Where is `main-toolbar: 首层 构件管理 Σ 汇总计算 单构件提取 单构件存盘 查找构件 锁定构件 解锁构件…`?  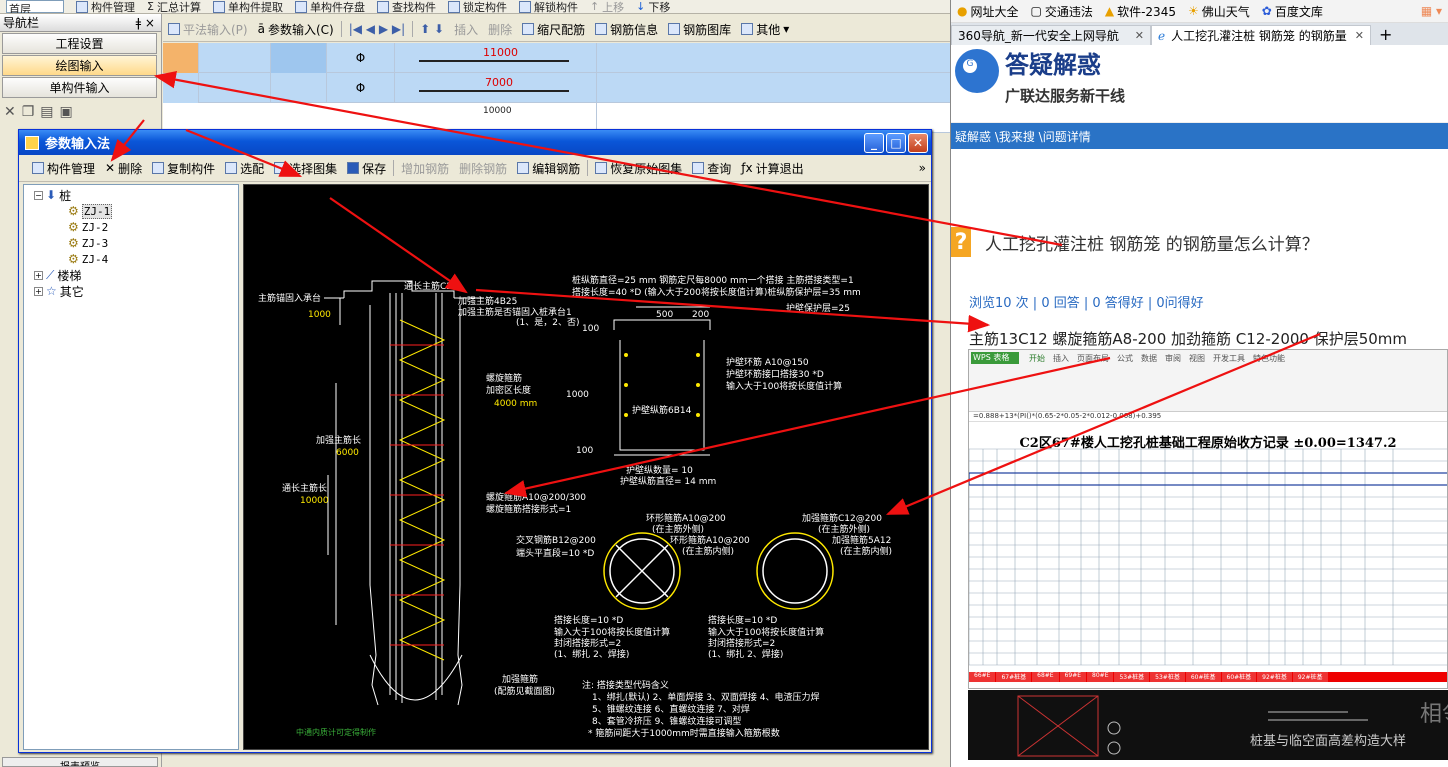 main-toolbar: 首层 构件管理 Σ 汇总计算 单构件提取 单构件存盘 查找构件 锁定构件 解锁构件… is located at coordinates (475, 7).